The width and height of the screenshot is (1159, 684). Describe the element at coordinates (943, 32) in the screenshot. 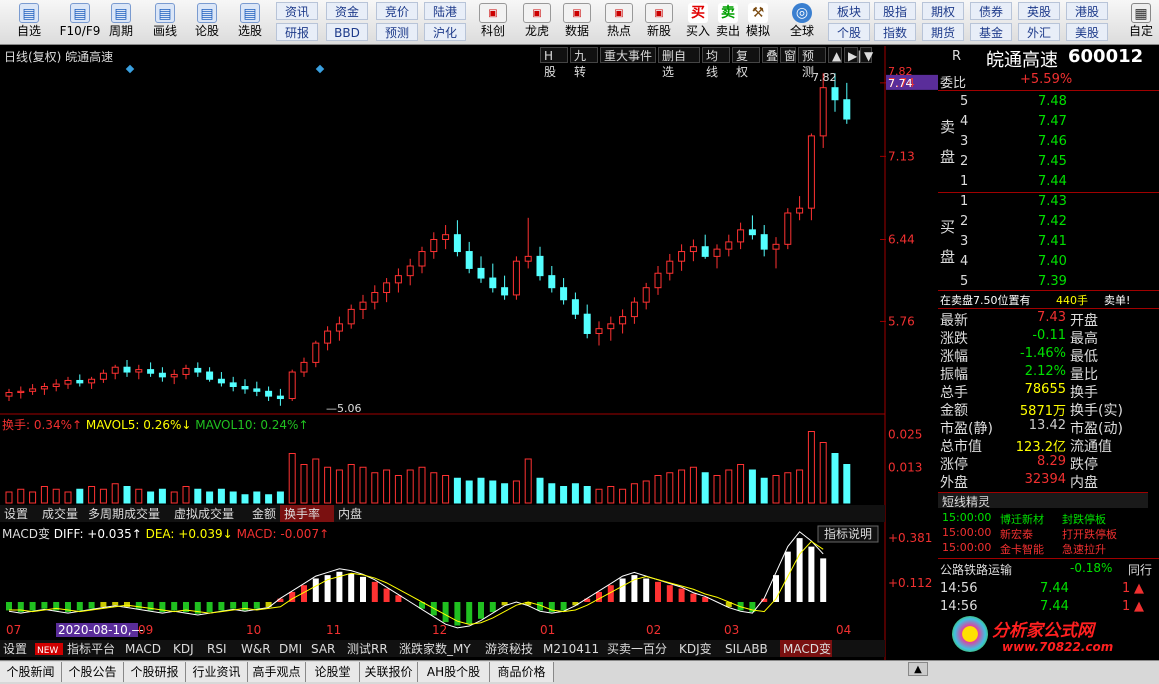

I see `quick-button: 期货` at that location.